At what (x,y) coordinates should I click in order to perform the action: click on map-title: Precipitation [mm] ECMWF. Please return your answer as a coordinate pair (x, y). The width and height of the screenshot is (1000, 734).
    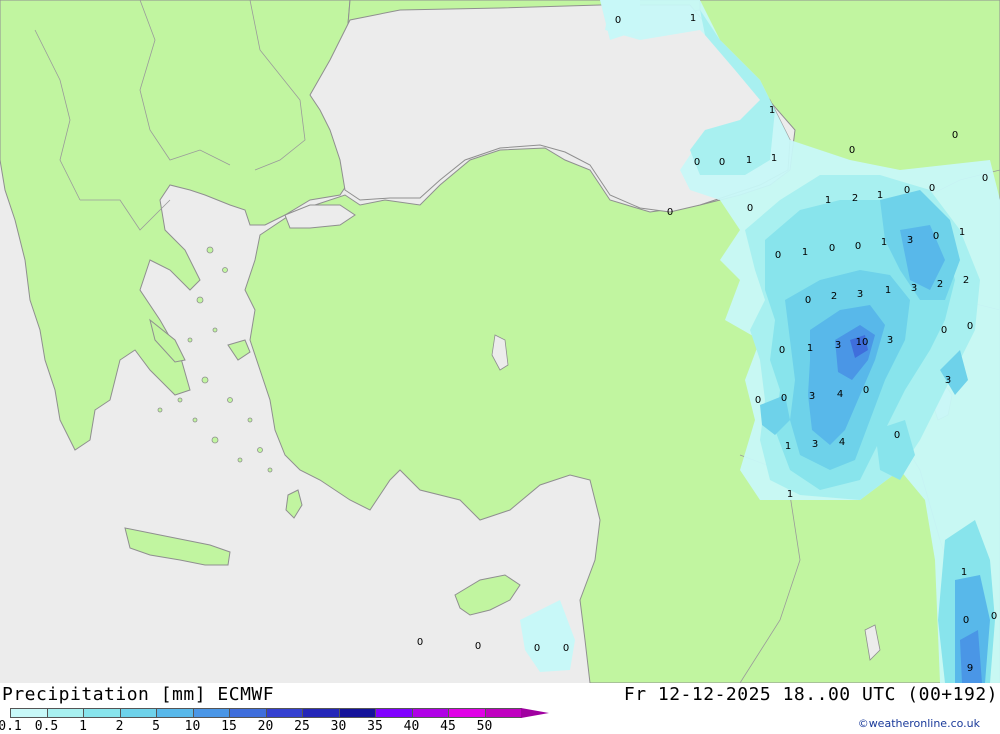
    Looking at the image, I should click on (138, 694).